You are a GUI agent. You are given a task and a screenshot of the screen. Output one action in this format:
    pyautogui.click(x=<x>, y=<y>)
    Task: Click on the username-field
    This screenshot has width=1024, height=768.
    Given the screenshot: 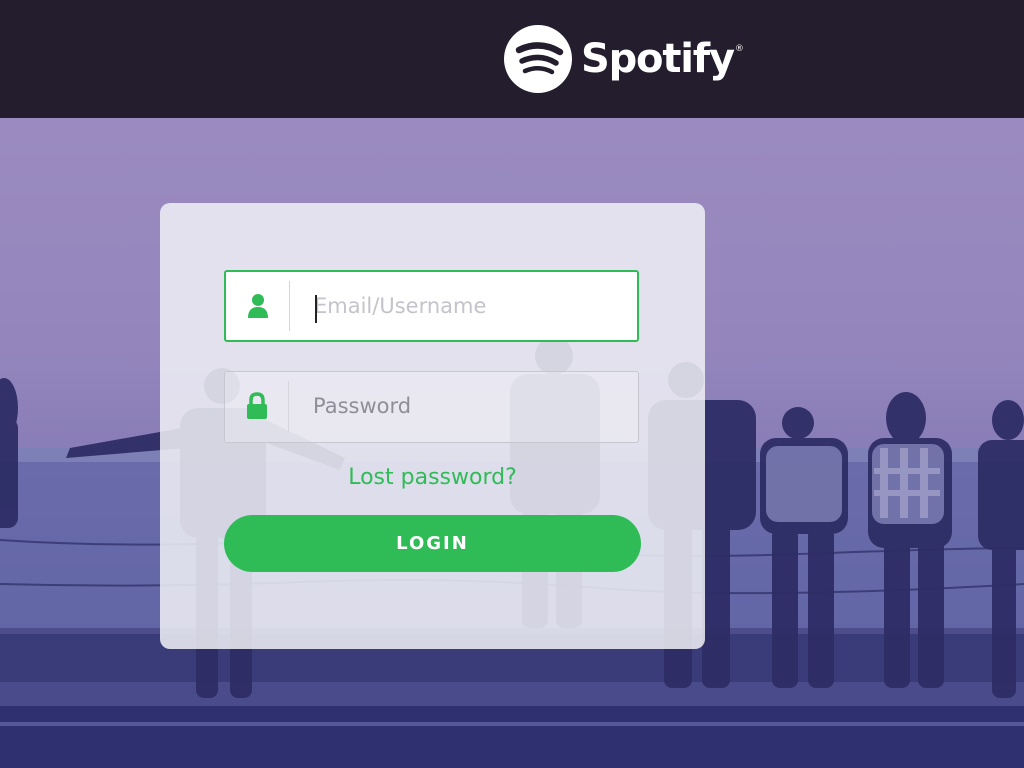 What is the action you would take?
    pyautogui.click(x=431, y=306)
    